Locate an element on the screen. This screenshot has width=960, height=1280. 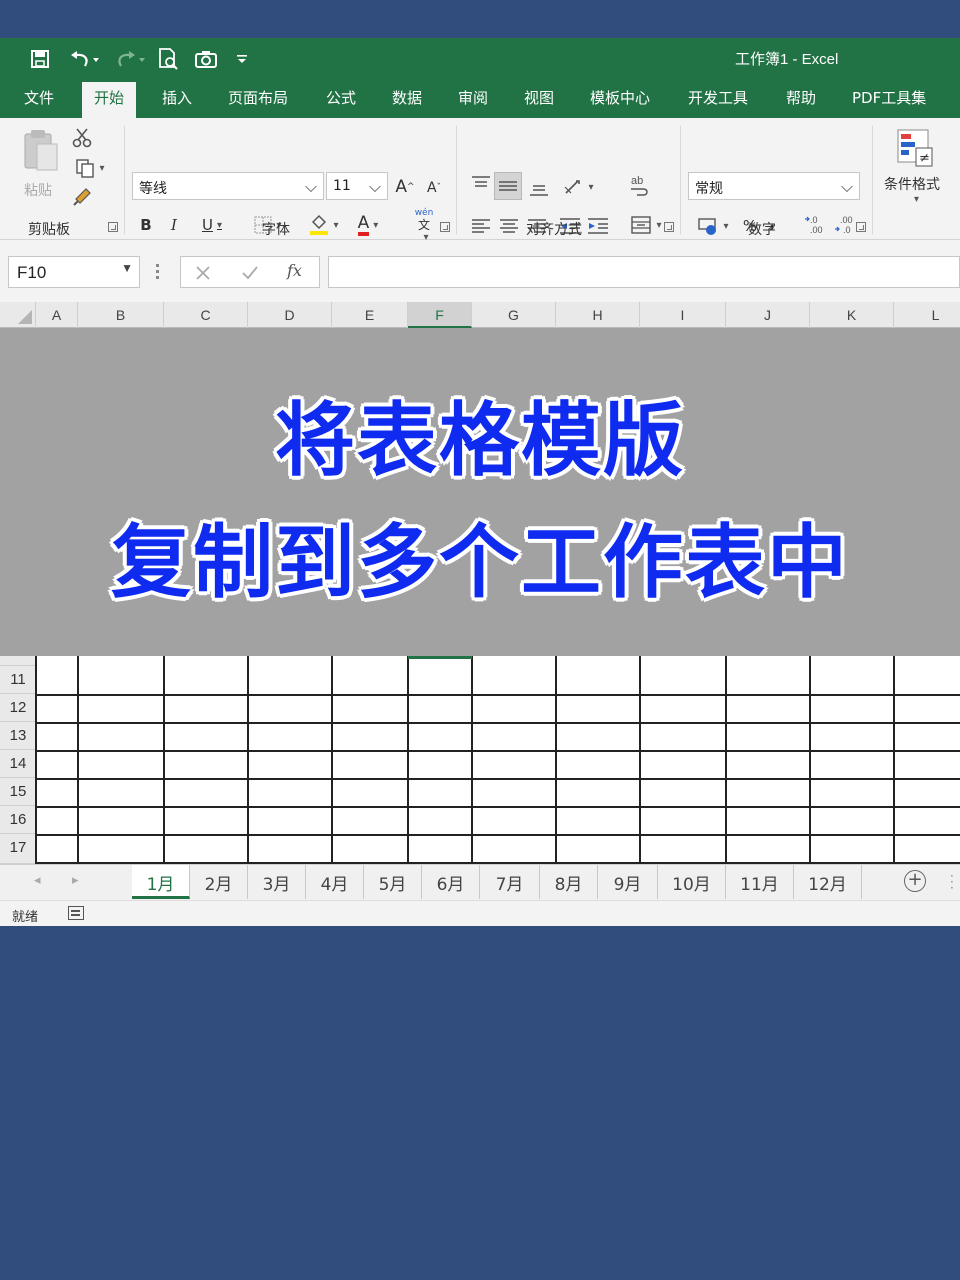
tab-data: 数据 is located at coordinates (407, 98).